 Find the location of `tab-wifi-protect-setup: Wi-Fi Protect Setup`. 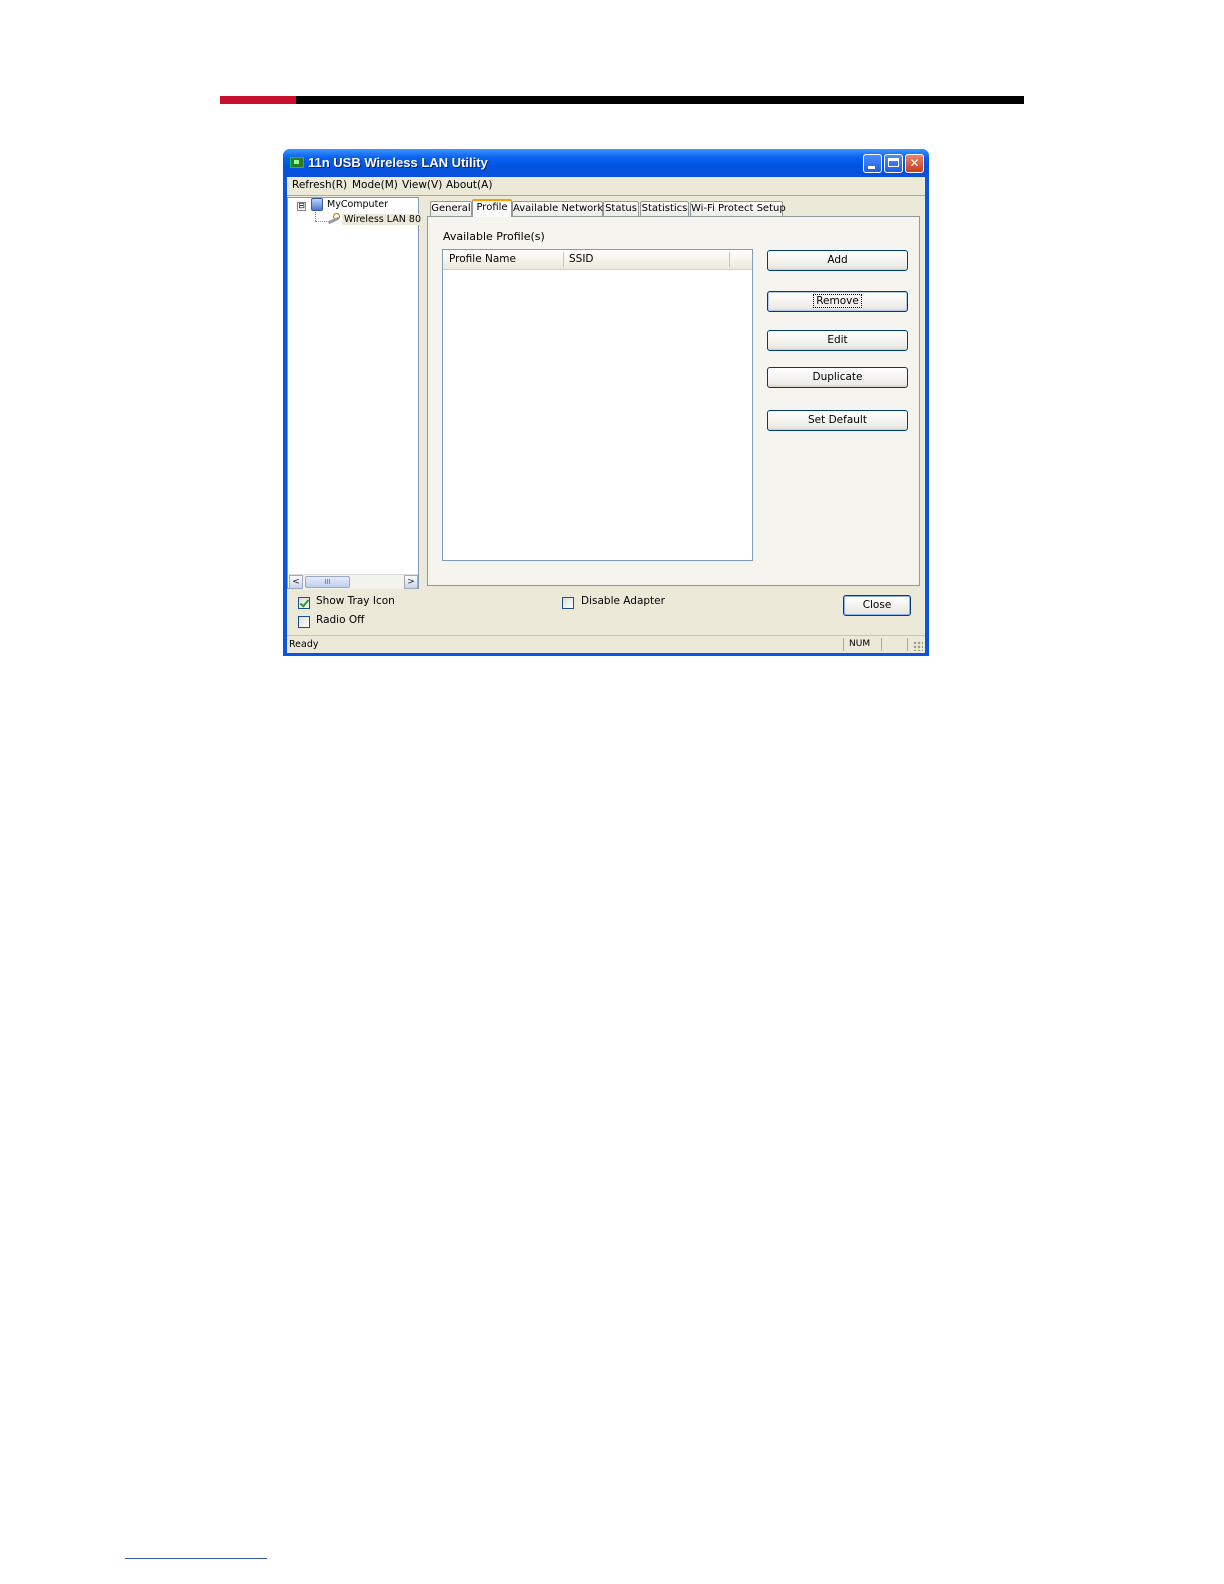

tab-wifi-protect-setup: Wi-Fi Protect Setup is located at coordinates (738, 208).